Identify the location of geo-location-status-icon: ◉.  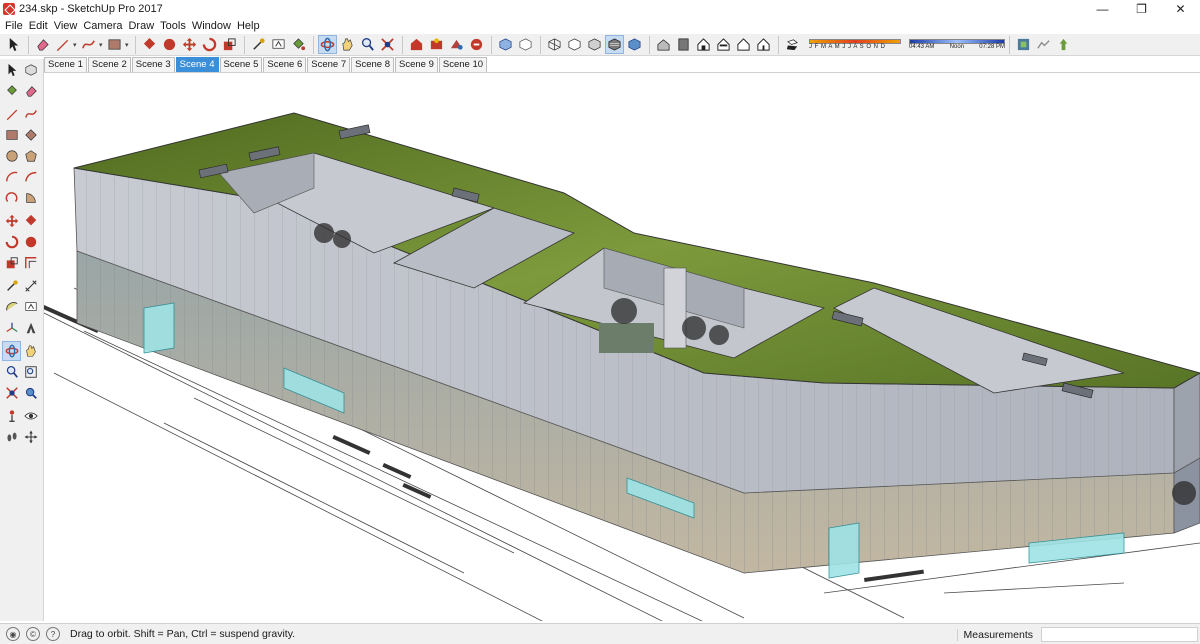
(13, 634).